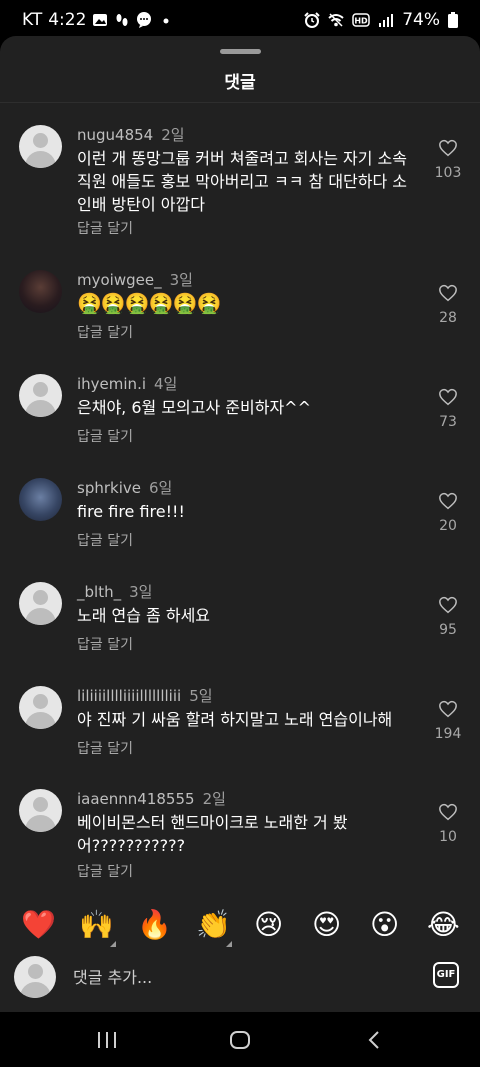 The image size is (480, 1067). I want to click on like-button: 73, so click(448, 409).